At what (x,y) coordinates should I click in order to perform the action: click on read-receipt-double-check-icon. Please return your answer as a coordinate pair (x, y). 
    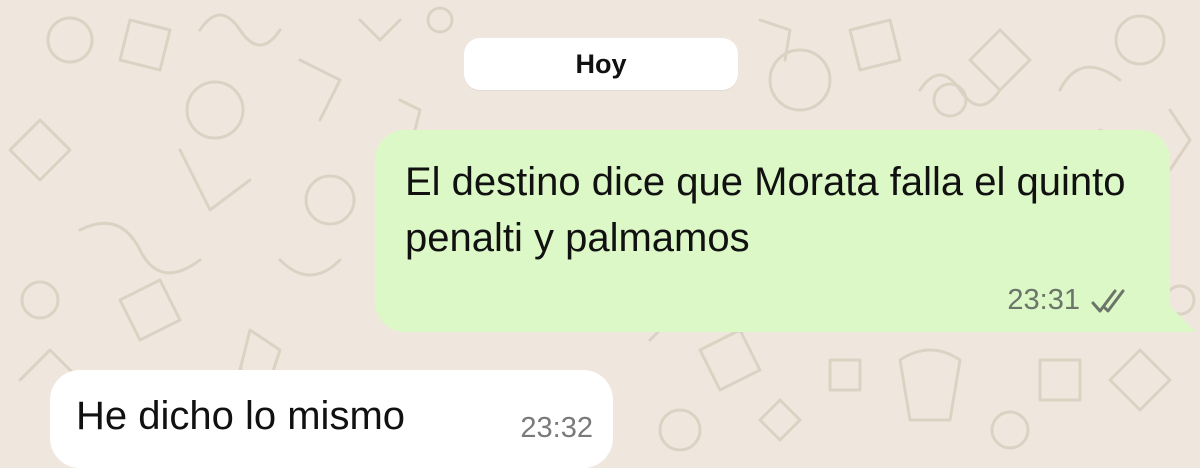
    Looking at the image, I should click on (1108, 300).